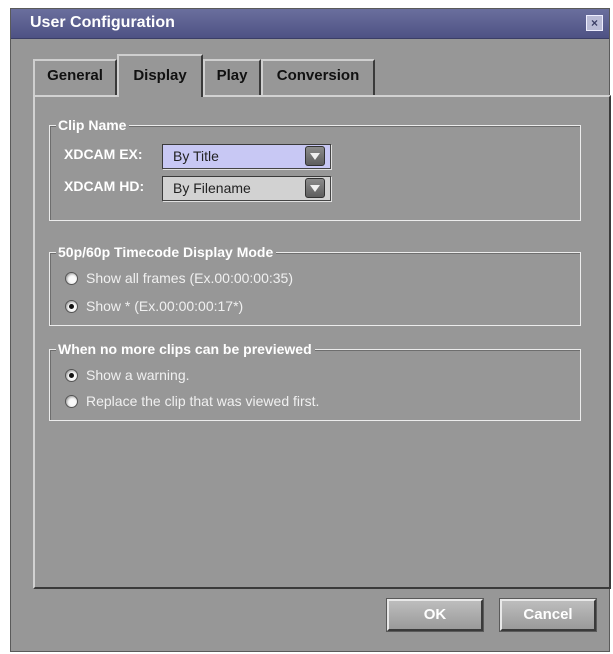 The height and width of the screenshot is (654, 613). I want to click on radio-label: Replace the clip that was viewed first., so click(203, 401).